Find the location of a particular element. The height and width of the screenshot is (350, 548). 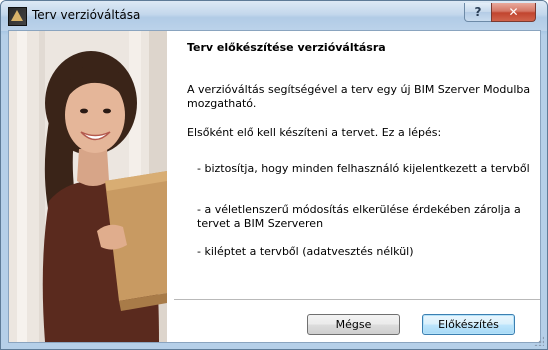

close-icon: ✕ is located at coordinates (513, 12).